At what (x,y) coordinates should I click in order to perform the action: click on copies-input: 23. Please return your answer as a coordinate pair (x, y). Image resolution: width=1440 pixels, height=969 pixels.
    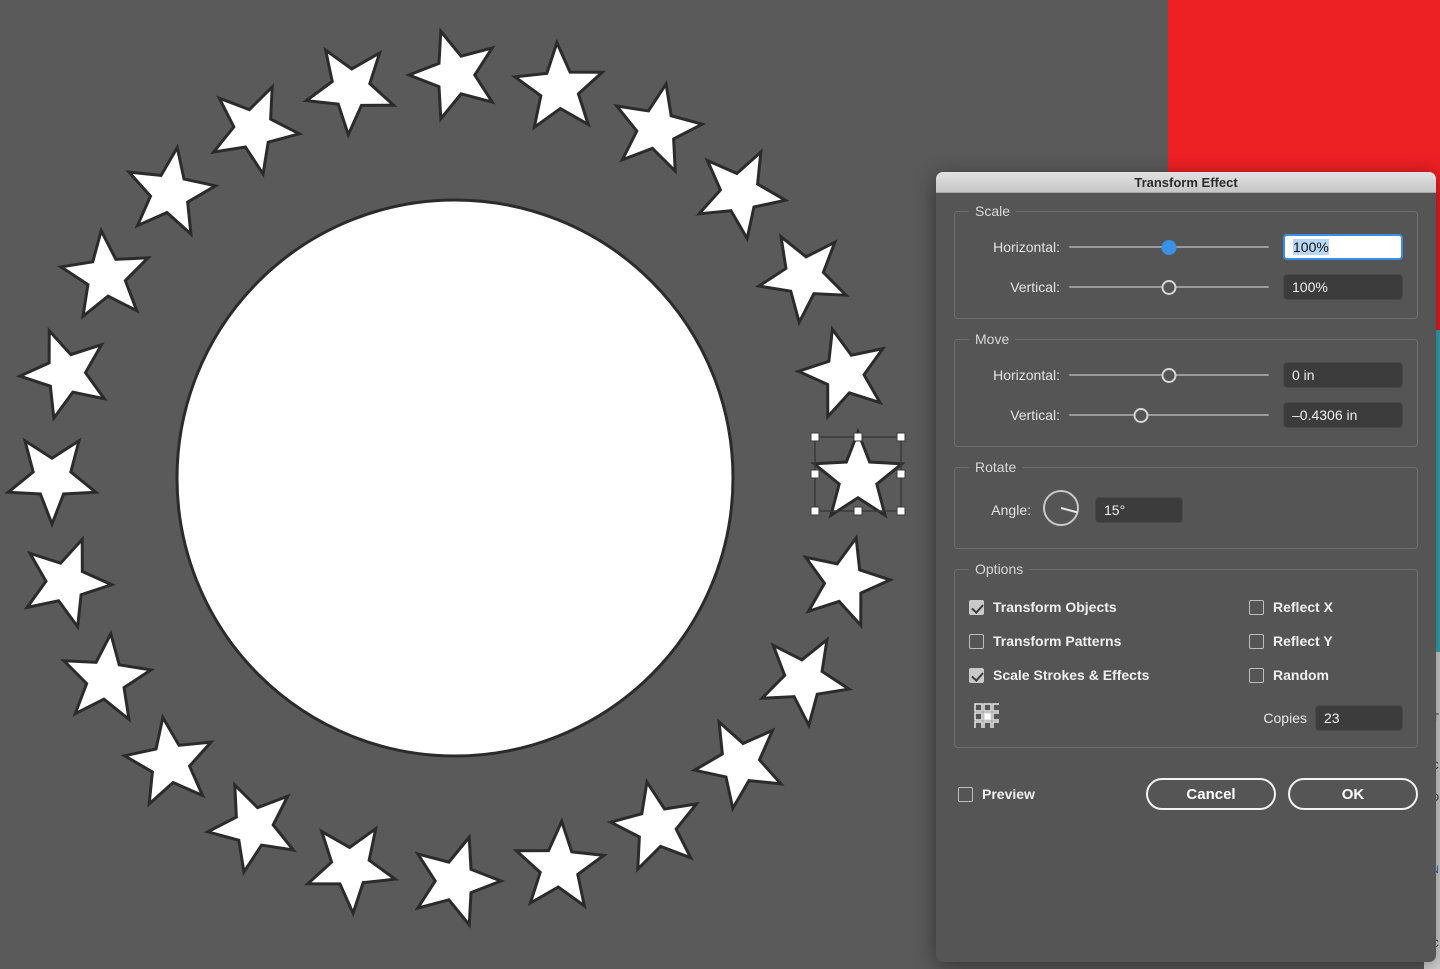
    Looking at the image, I should click on (1359, 717).